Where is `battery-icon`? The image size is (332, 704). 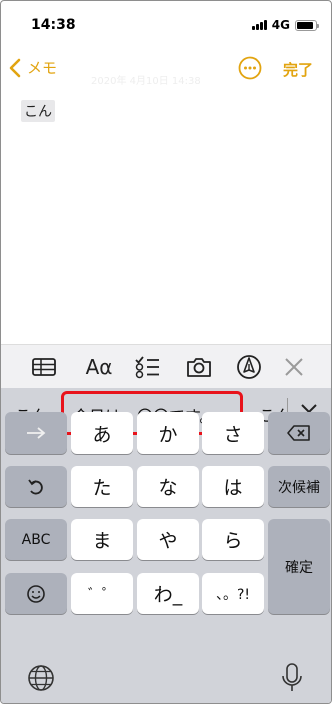 battery-icon is located at coordinates (307, 25).